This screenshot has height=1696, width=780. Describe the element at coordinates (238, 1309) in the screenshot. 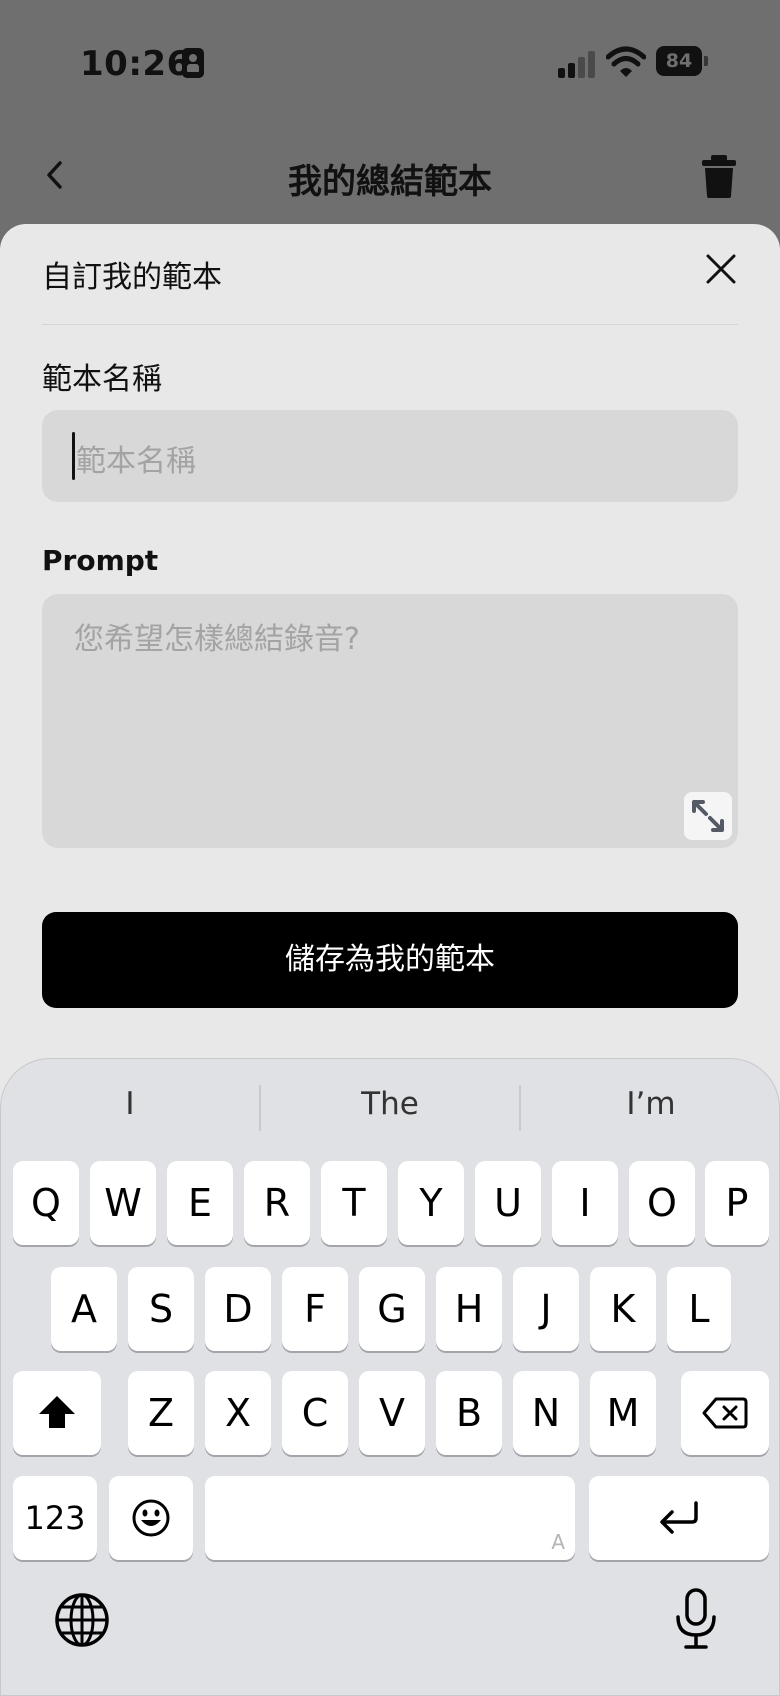

I see `key-d: D` at that location.